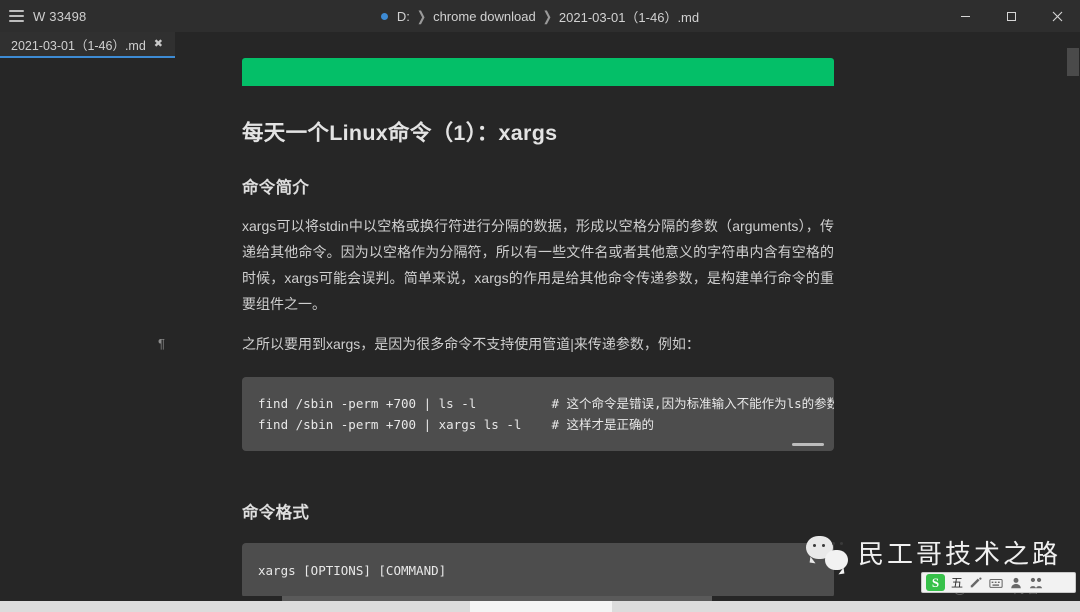 Image resolution: width=1080 pixels, height=612 pixels. I want to click on close-button, so click(1057, 16).